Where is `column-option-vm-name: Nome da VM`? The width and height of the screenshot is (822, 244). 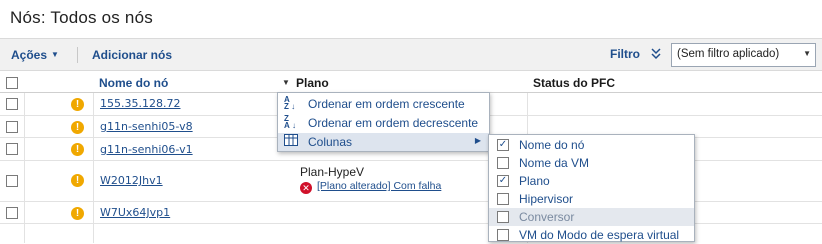
column-option-vm-name: Nome da VM is located at coordinates (591, 163).